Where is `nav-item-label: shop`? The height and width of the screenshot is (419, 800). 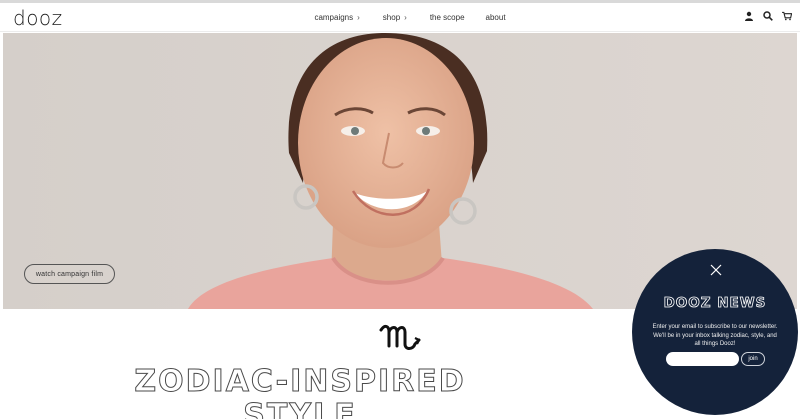
nav-item-label: shop is located at coordinates (391, 17).